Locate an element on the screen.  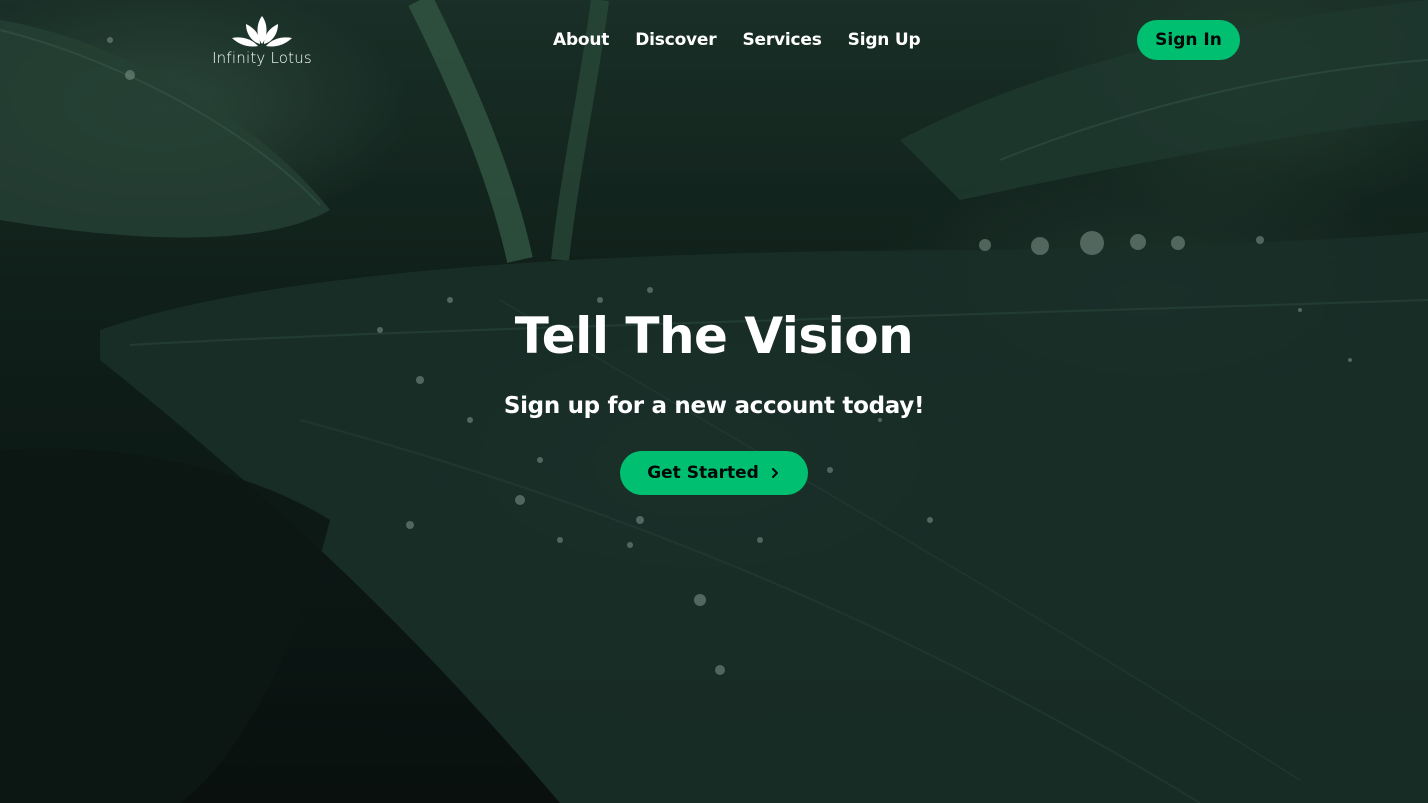
nav-link-about: About is located at coordinates (581, 40).